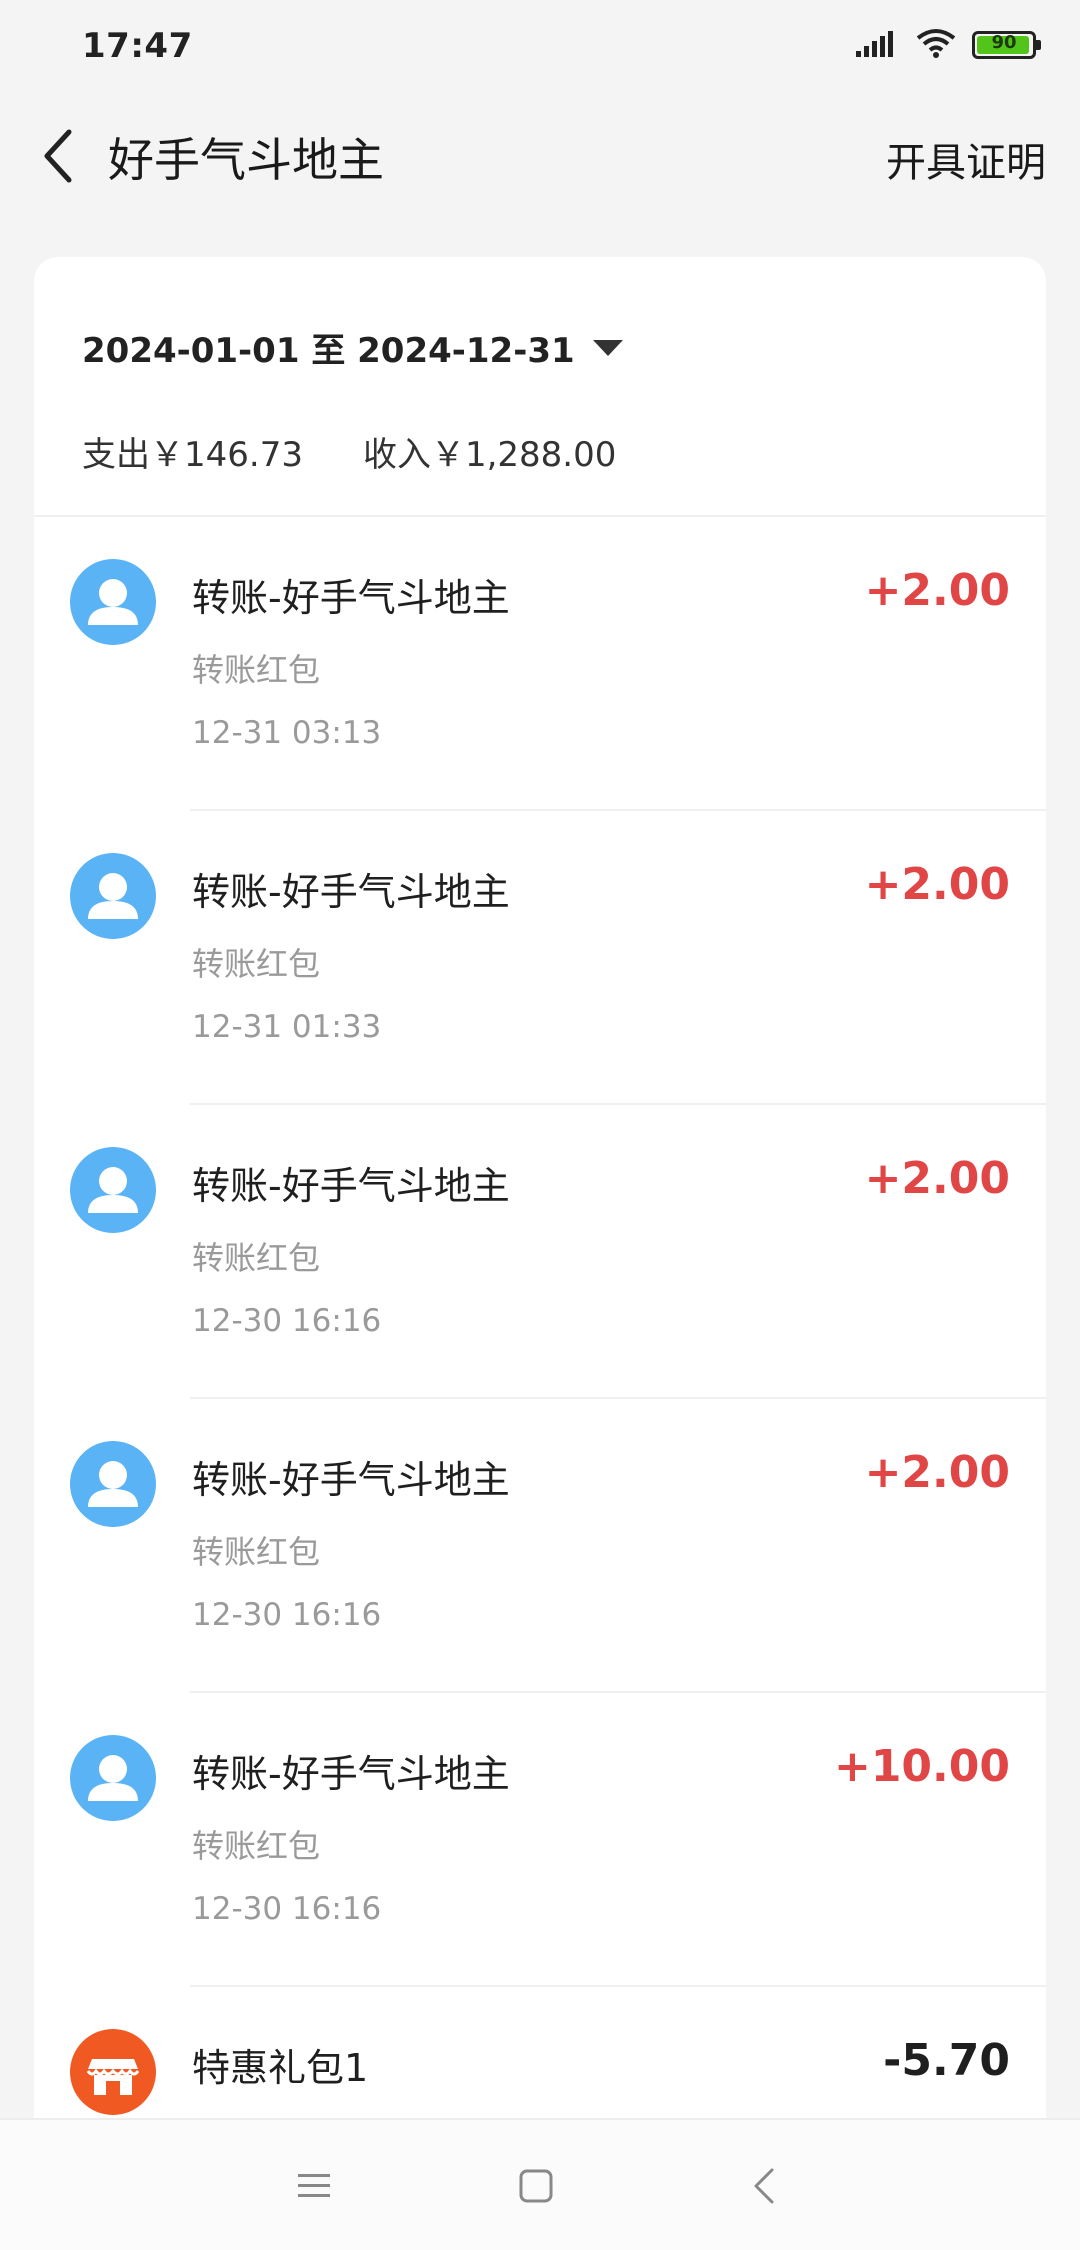  What do you see at coordinates (540, 1840) in the screenshot?
I see `transaction-row: 转账-好手气斗地主 转账红包 12-30 16:16 +10.00` at bounding box center [540, 1840].